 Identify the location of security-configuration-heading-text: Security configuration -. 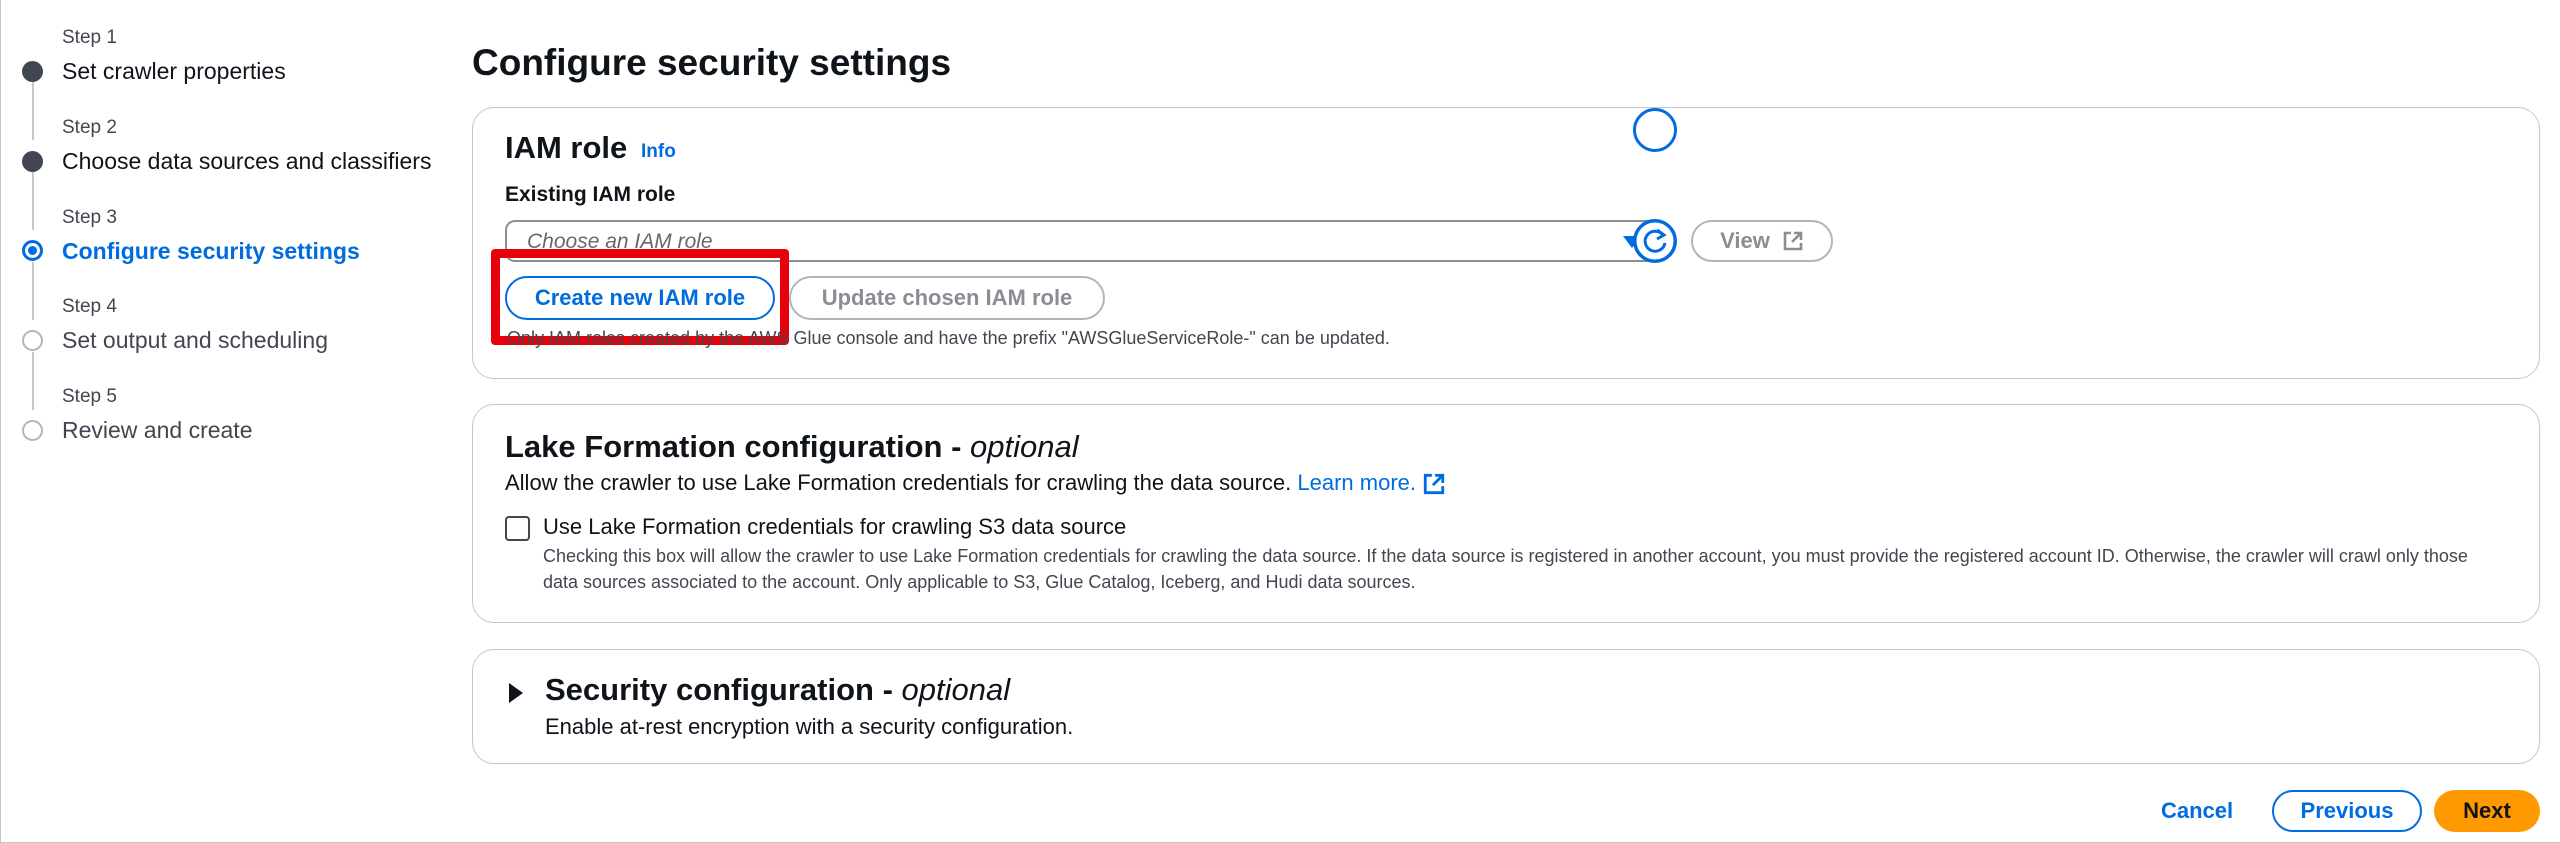
(719, 689).